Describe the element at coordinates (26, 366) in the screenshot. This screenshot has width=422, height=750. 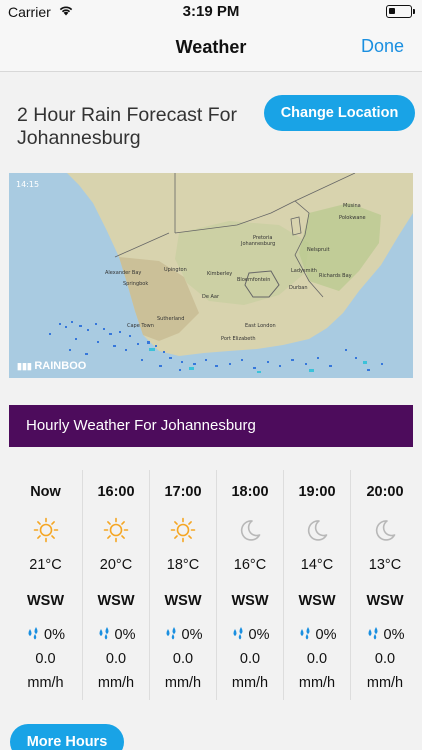
I see `bars-icon: ▮▮▮` at that location.